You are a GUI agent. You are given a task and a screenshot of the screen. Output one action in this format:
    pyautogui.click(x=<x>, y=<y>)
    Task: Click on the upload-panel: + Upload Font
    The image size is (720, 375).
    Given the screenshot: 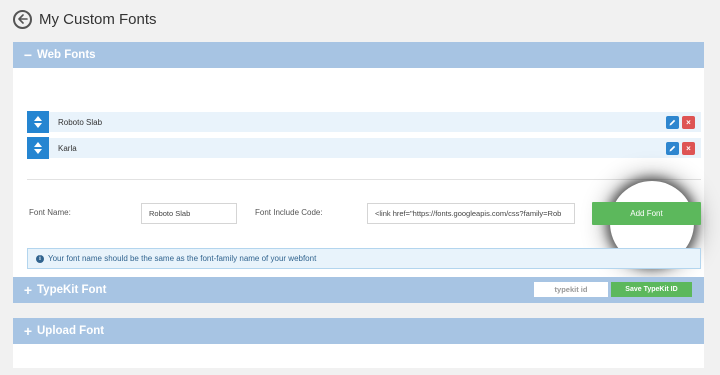 What is the action you would take?
    pyautogui.click(x=358, y=343)
    